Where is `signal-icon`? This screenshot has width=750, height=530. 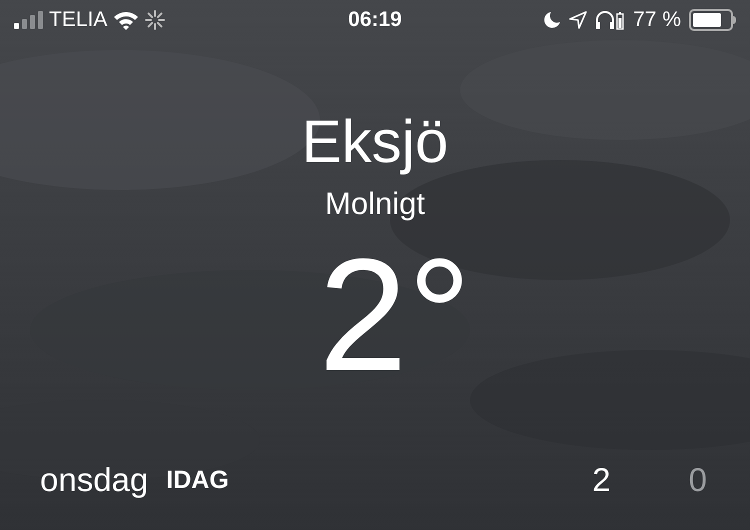
signal-icon is located at coordinates (28, 20).